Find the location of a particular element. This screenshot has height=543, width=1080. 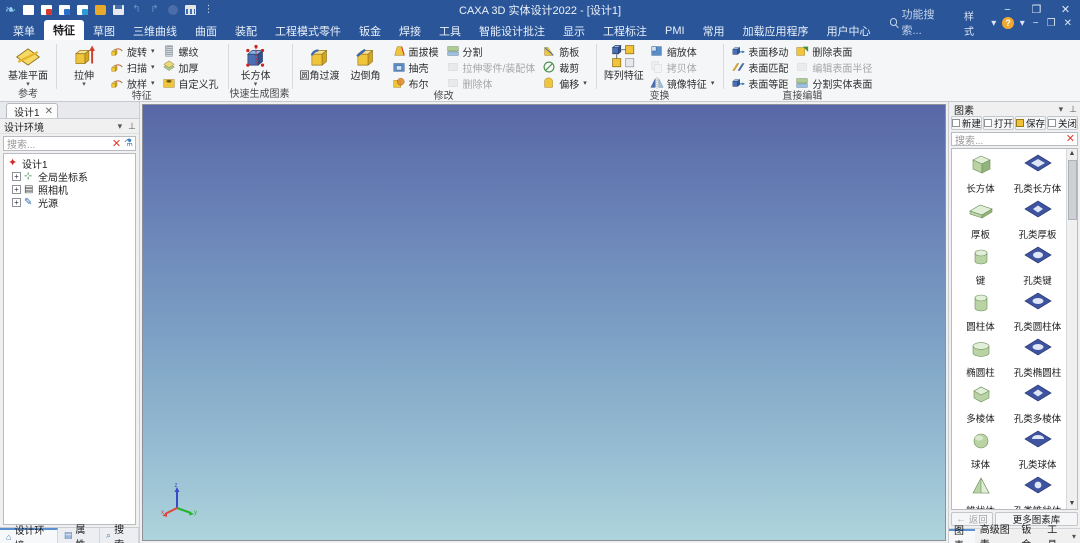

style-menu: 样式 is located at coordinates (973, 23).